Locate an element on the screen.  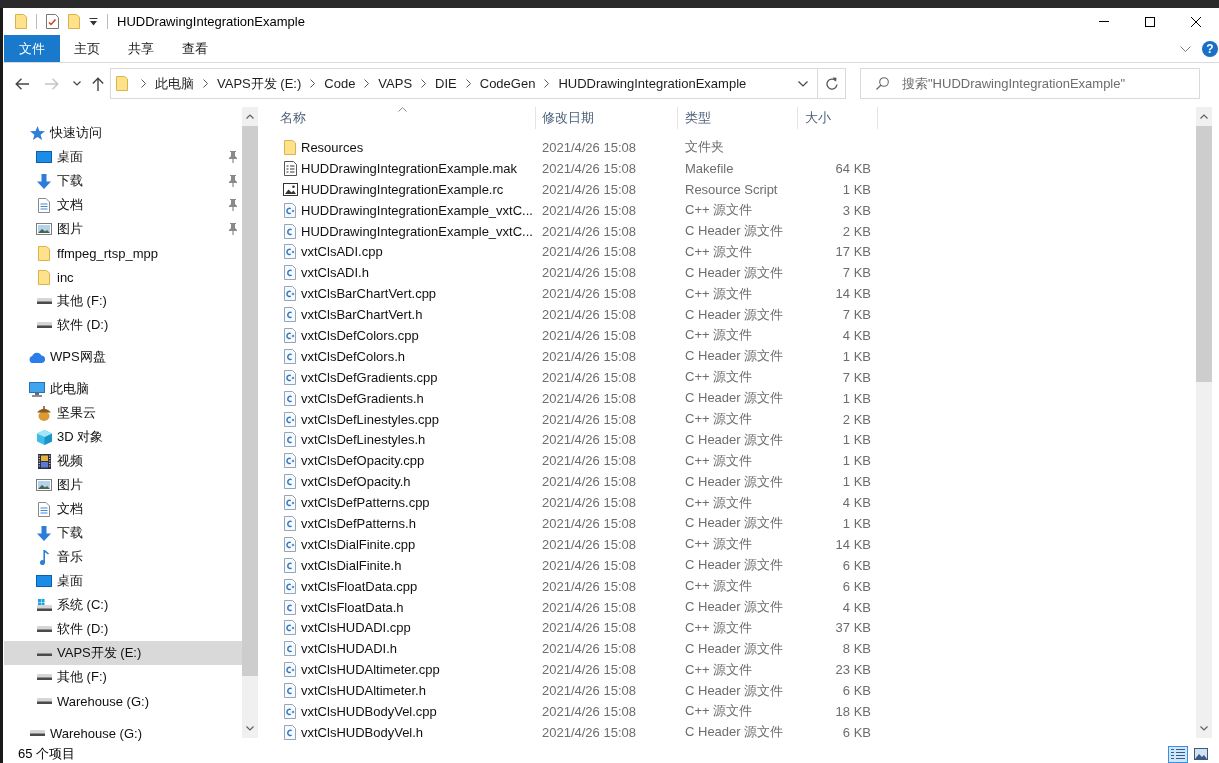
file-row: vxtClsDefLinestyles.cpp 2021/4/26 15:08 C++ 源文件 2 KB is located at coordinates (733, 419).